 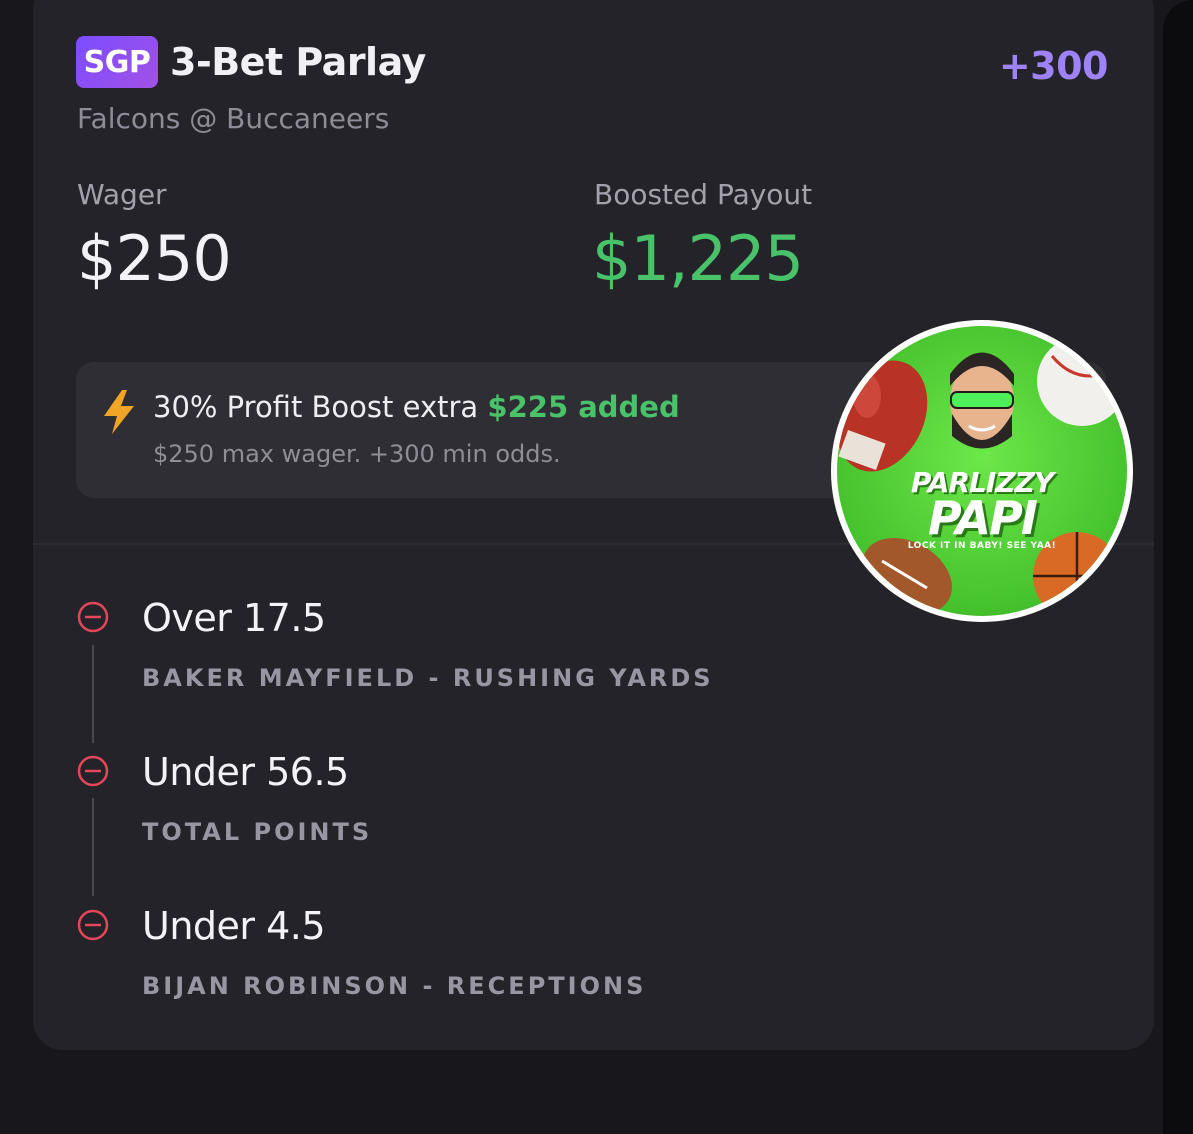 I want to click on leg-pick: Under 56.5, so click(x=245, y=772).